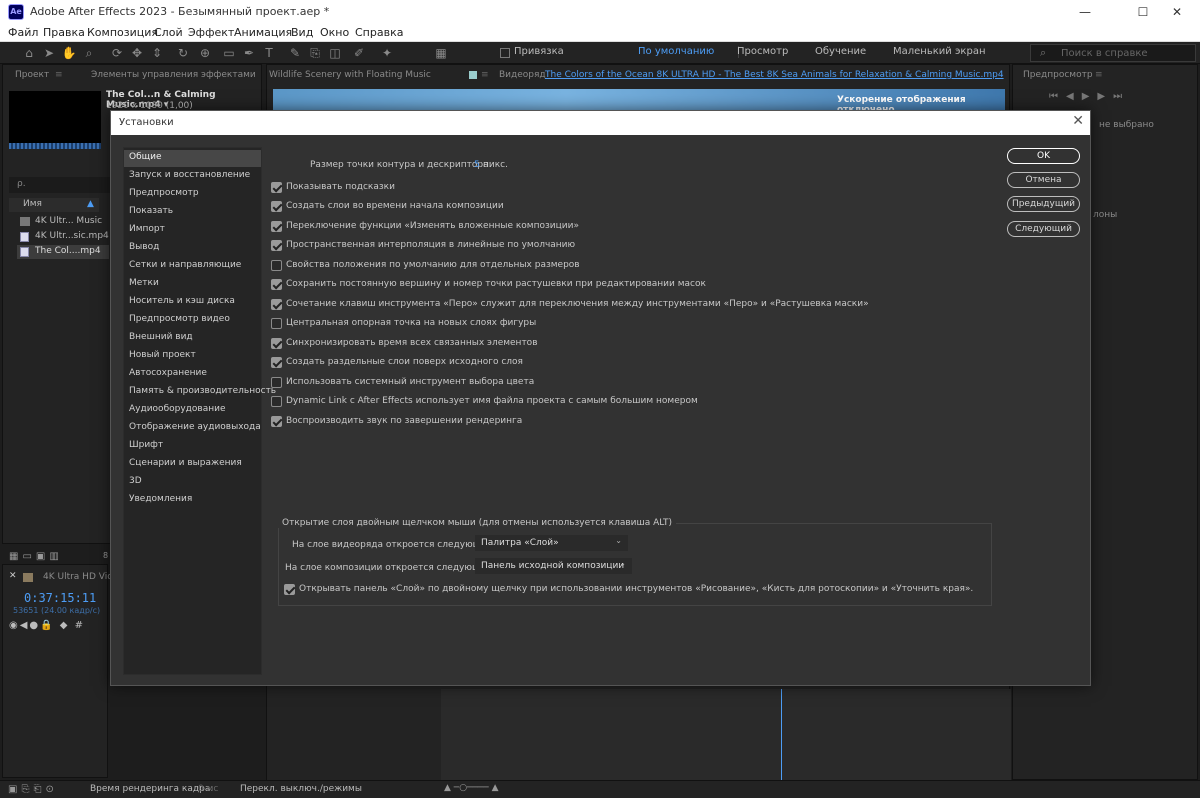 This screenshot has height=798, width=1200. I want to click on workspace-small-screen: Маленький экран, so click(939, 51).